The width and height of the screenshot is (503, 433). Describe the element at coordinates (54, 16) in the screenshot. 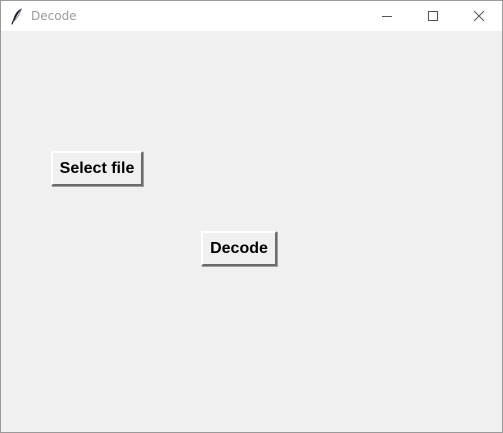

I see `window-title: Decode` at that location.